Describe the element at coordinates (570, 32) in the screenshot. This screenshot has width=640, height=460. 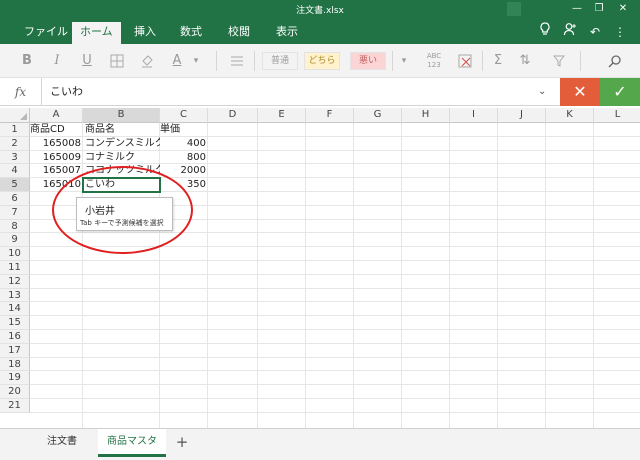
I see `share-person-icon` at that location.